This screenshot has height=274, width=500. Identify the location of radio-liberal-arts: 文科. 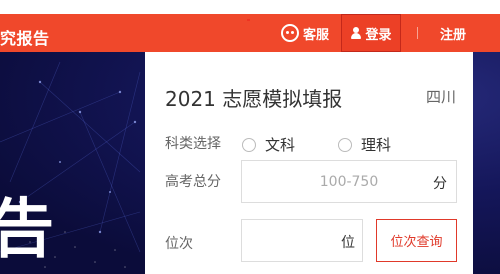
(268, 144).